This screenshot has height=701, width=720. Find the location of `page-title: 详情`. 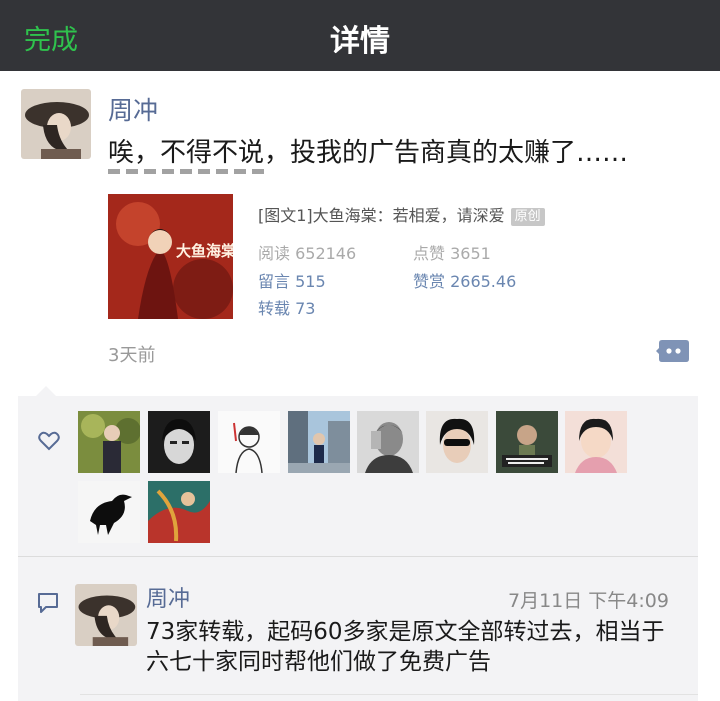

page-title: 详情 is located at coordinates (360, 41).